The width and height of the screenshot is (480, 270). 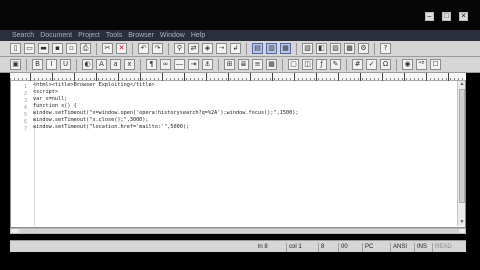 What do you see at coordinates (57, 48) in the screenshot?
I see `save-icon: ▪` at bounding box center [57, 48].